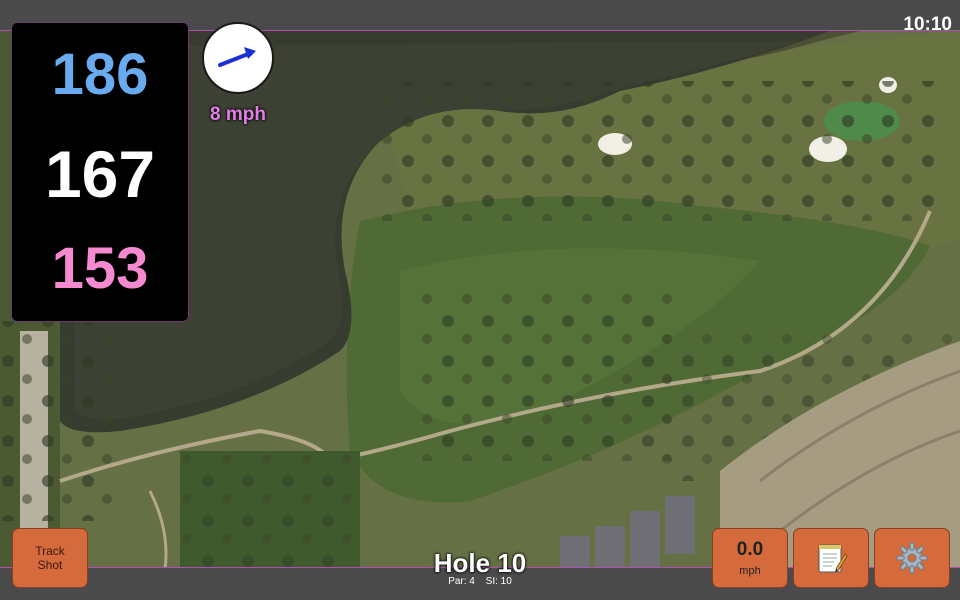 The width and height of the screenshot is (960, 600). I want to click on notes-button, so click(831, 558).